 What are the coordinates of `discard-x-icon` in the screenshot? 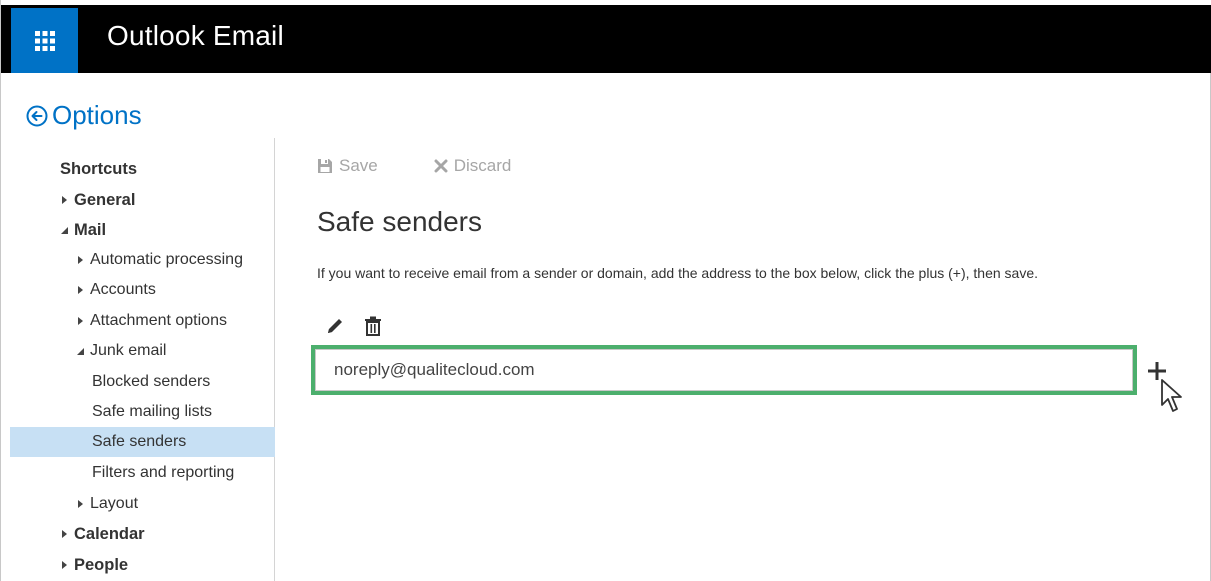 It's located at (441, 166).